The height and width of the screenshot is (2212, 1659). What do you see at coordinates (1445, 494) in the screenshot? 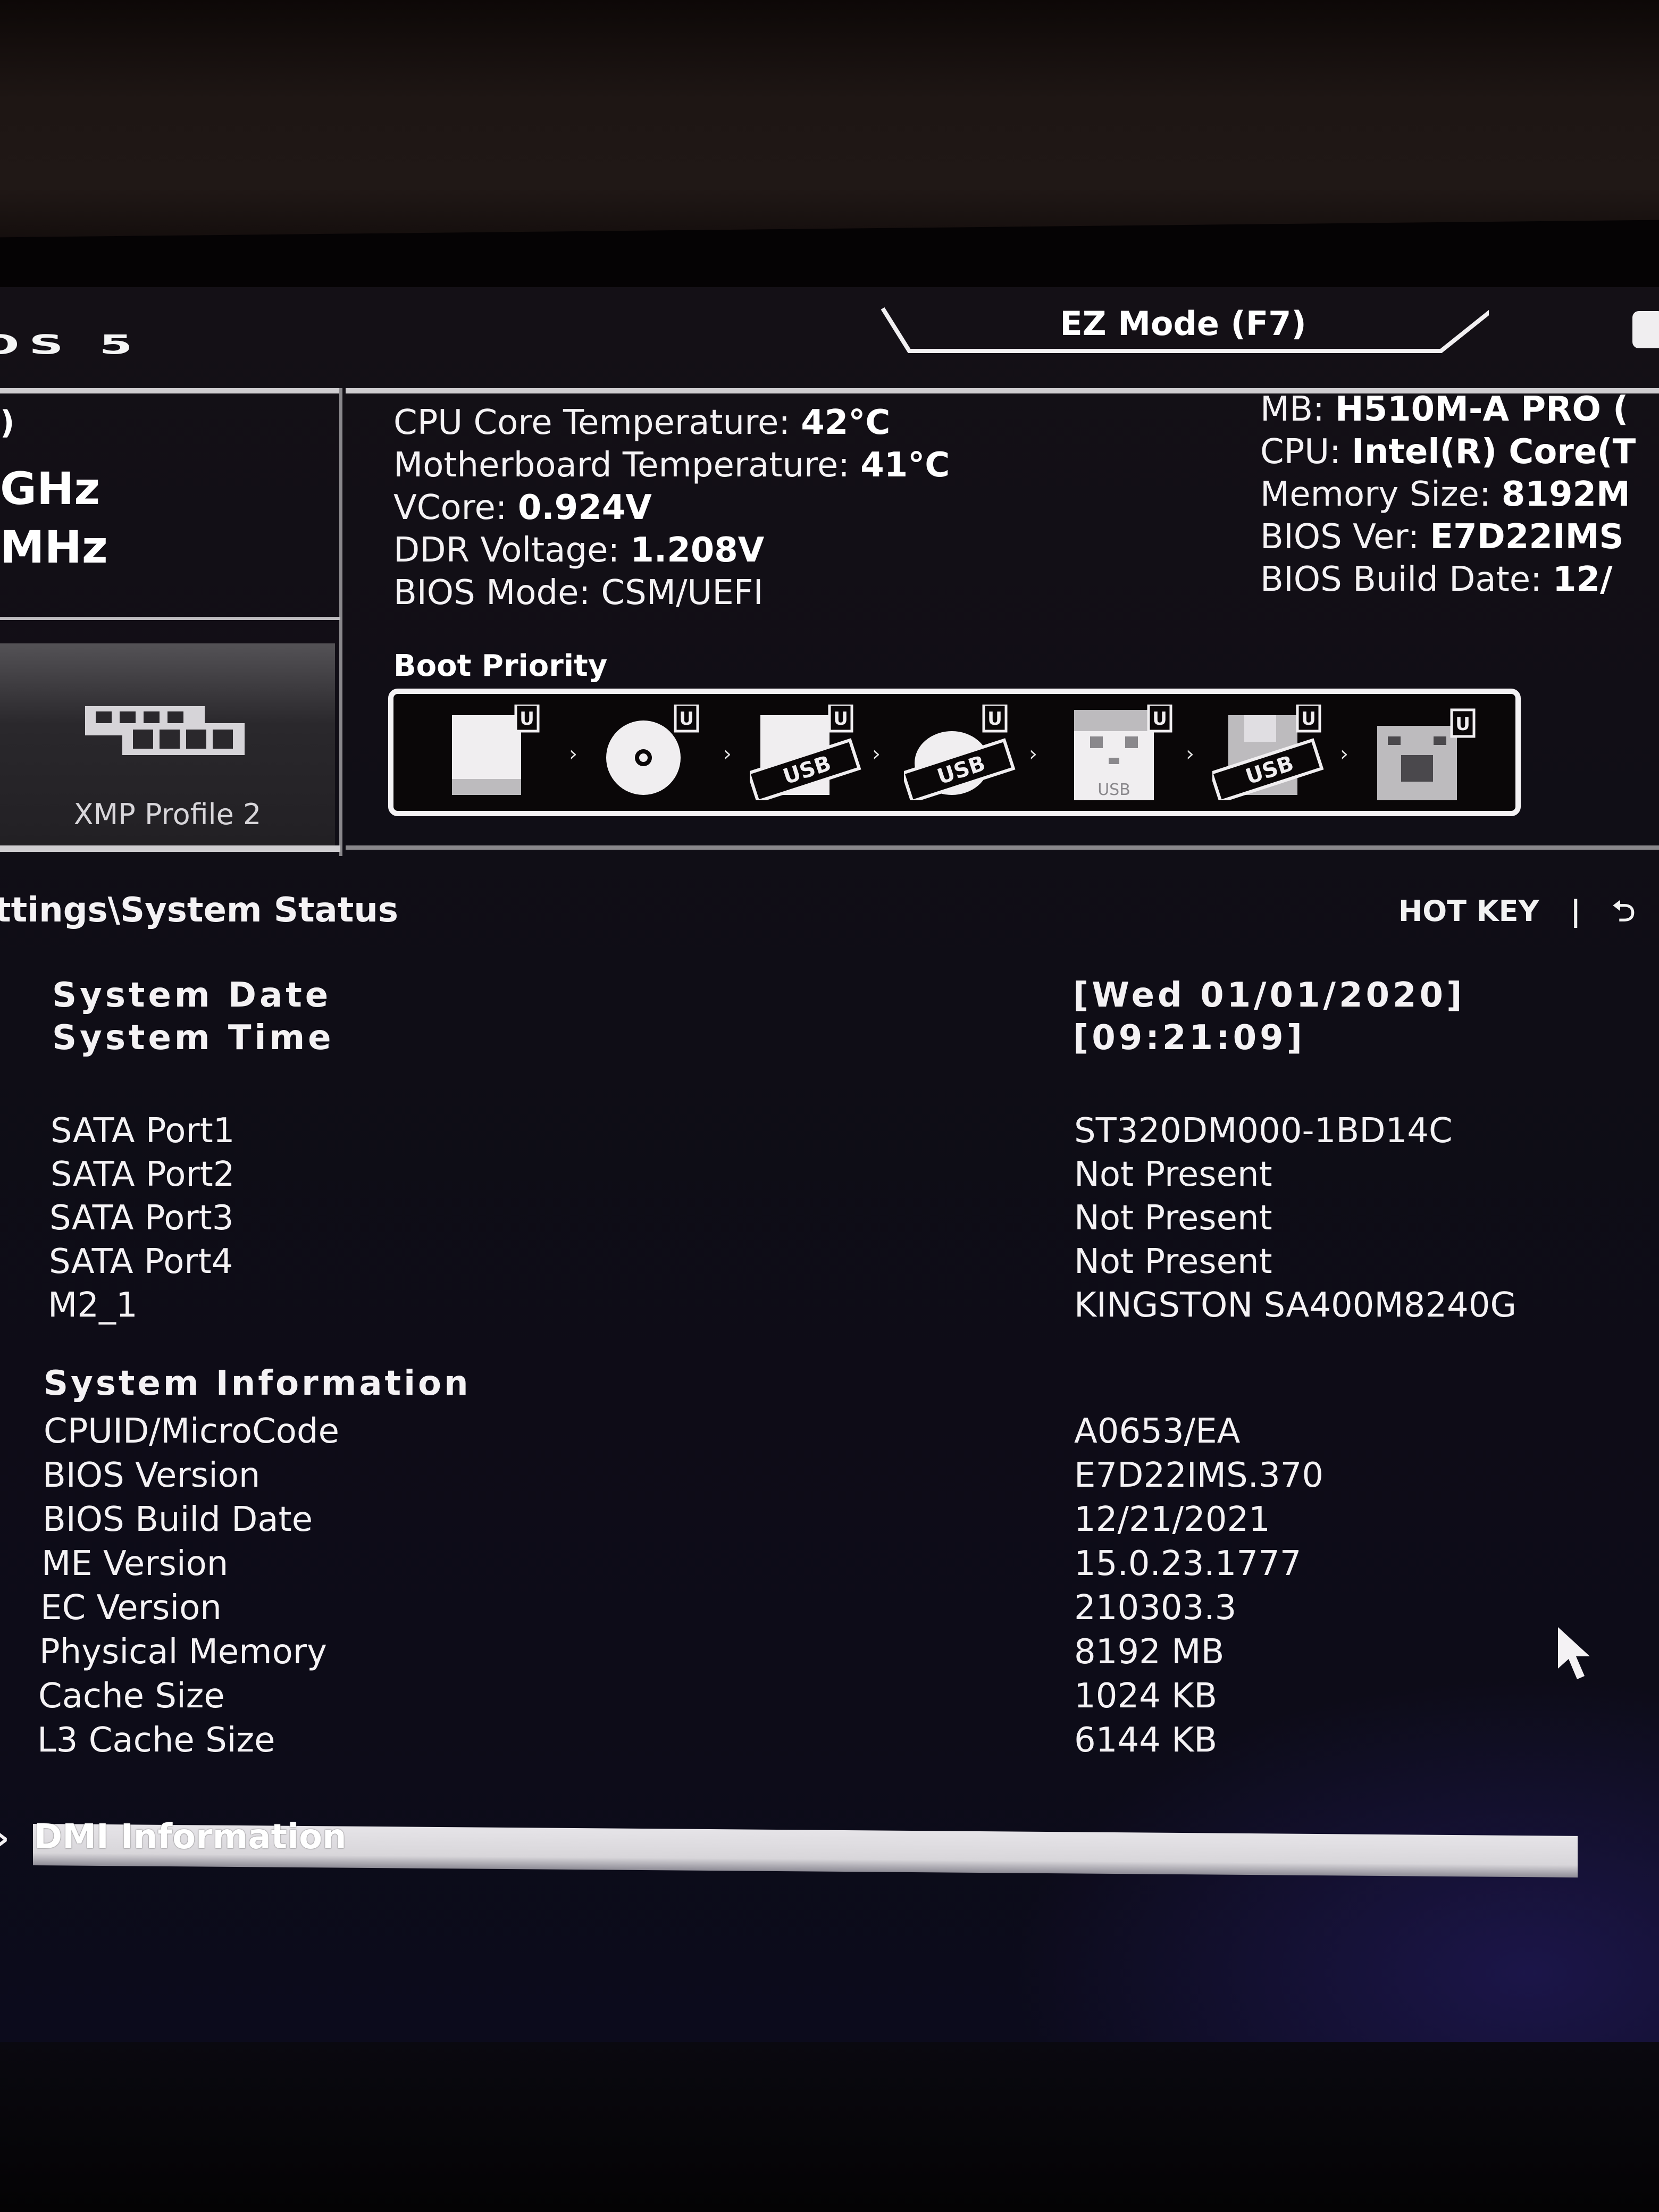
I see `memory-size: Memory Size: 8192M` at bounding box center [1445, 494].